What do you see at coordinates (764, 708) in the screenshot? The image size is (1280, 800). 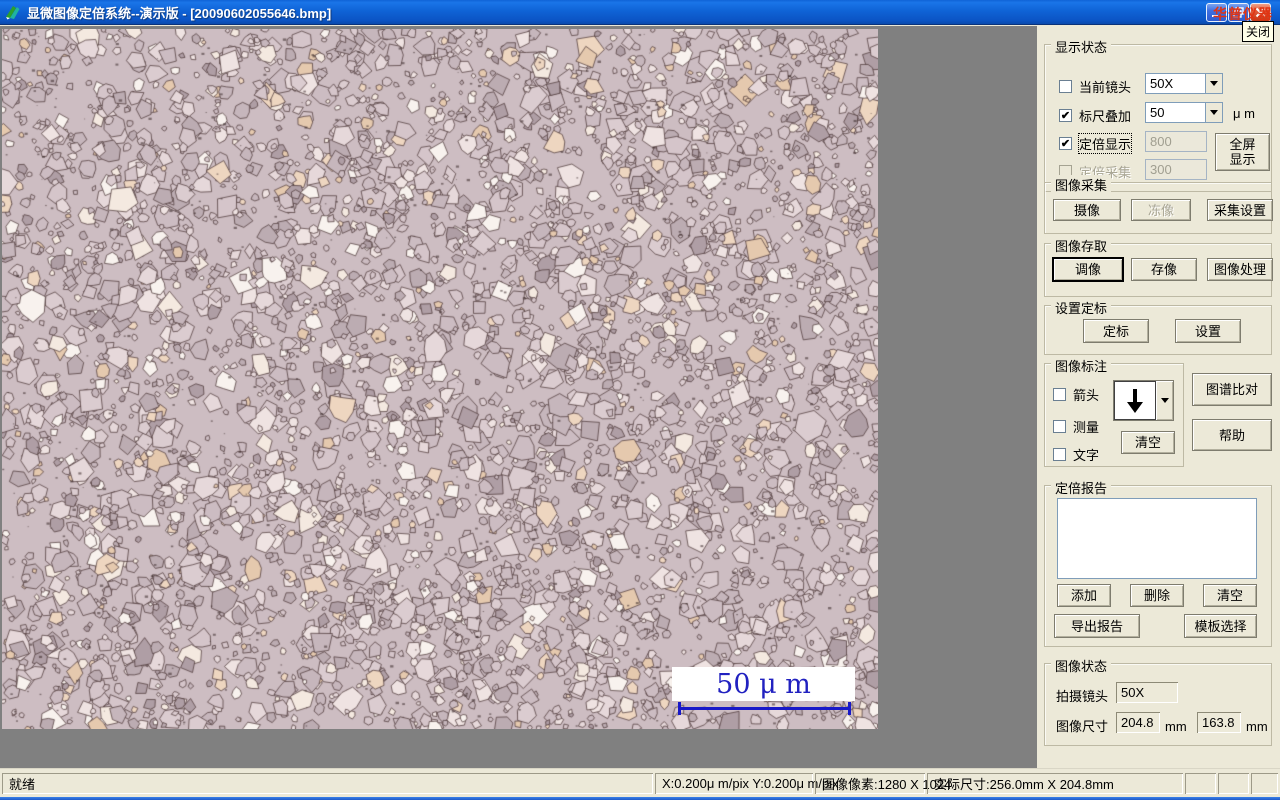 I see `scale-bar-line` at bounding box center [764, 708].